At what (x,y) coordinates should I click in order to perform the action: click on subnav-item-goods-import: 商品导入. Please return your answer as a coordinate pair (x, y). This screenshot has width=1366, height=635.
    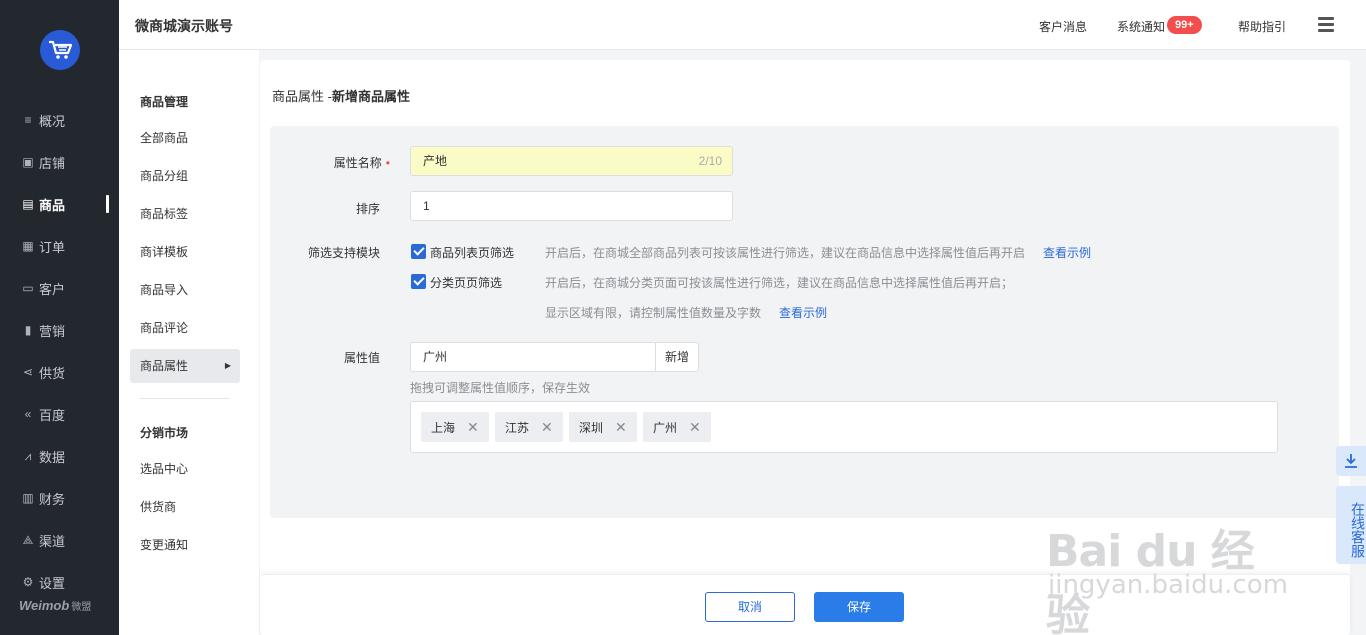
    Looking at the image, I should click on (185, 290).